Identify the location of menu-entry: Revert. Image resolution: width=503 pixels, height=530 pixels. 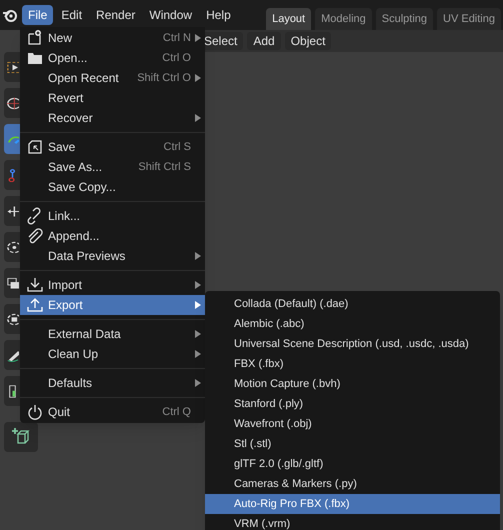
(112, 98).